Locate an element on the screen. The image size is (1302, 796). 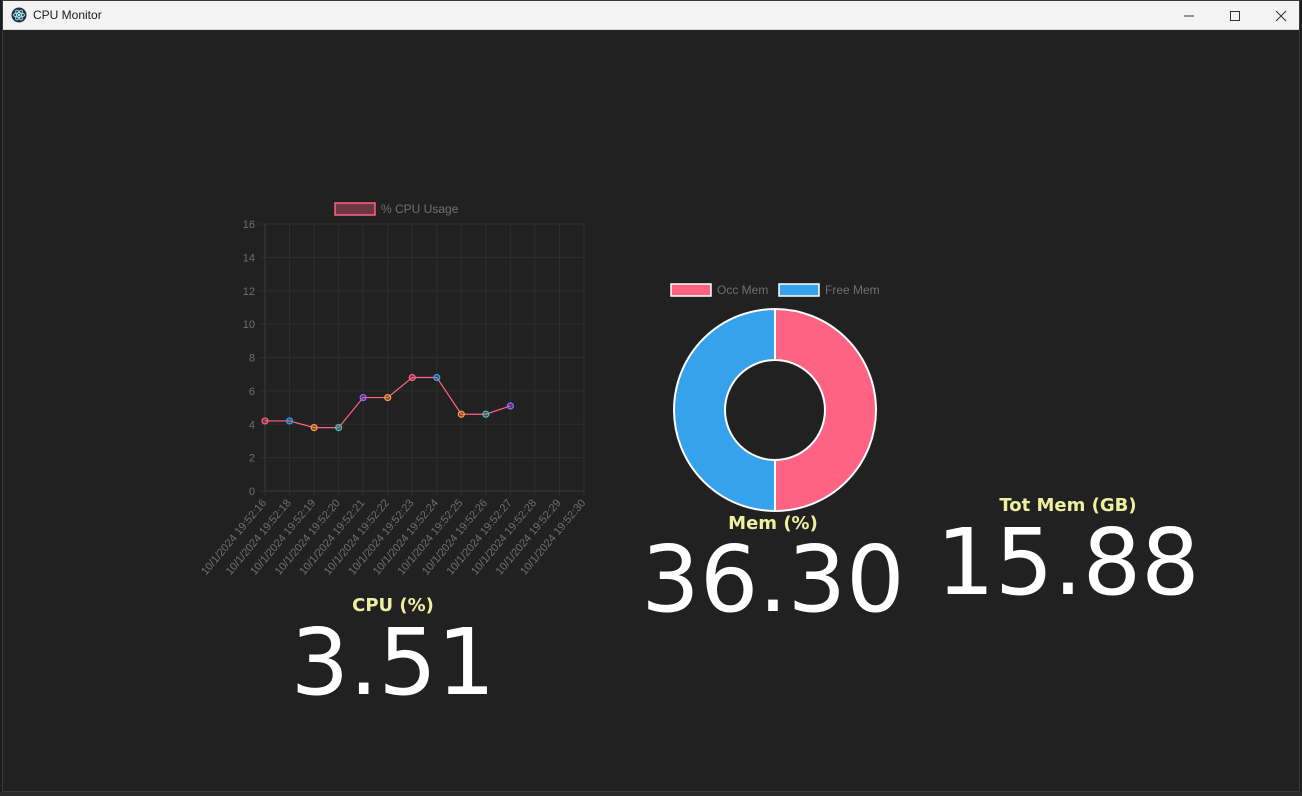
y-tick-label: 0 is located at coordinates (252, 492).